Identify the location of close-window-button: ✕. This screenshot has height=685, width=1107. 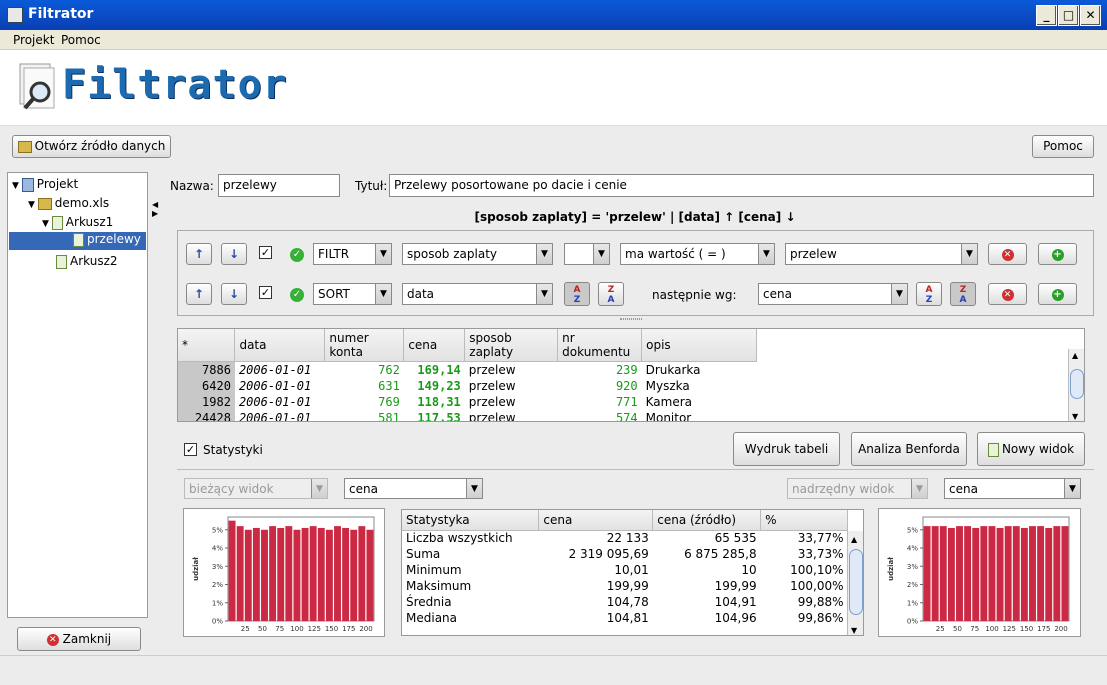
(1090, 15).